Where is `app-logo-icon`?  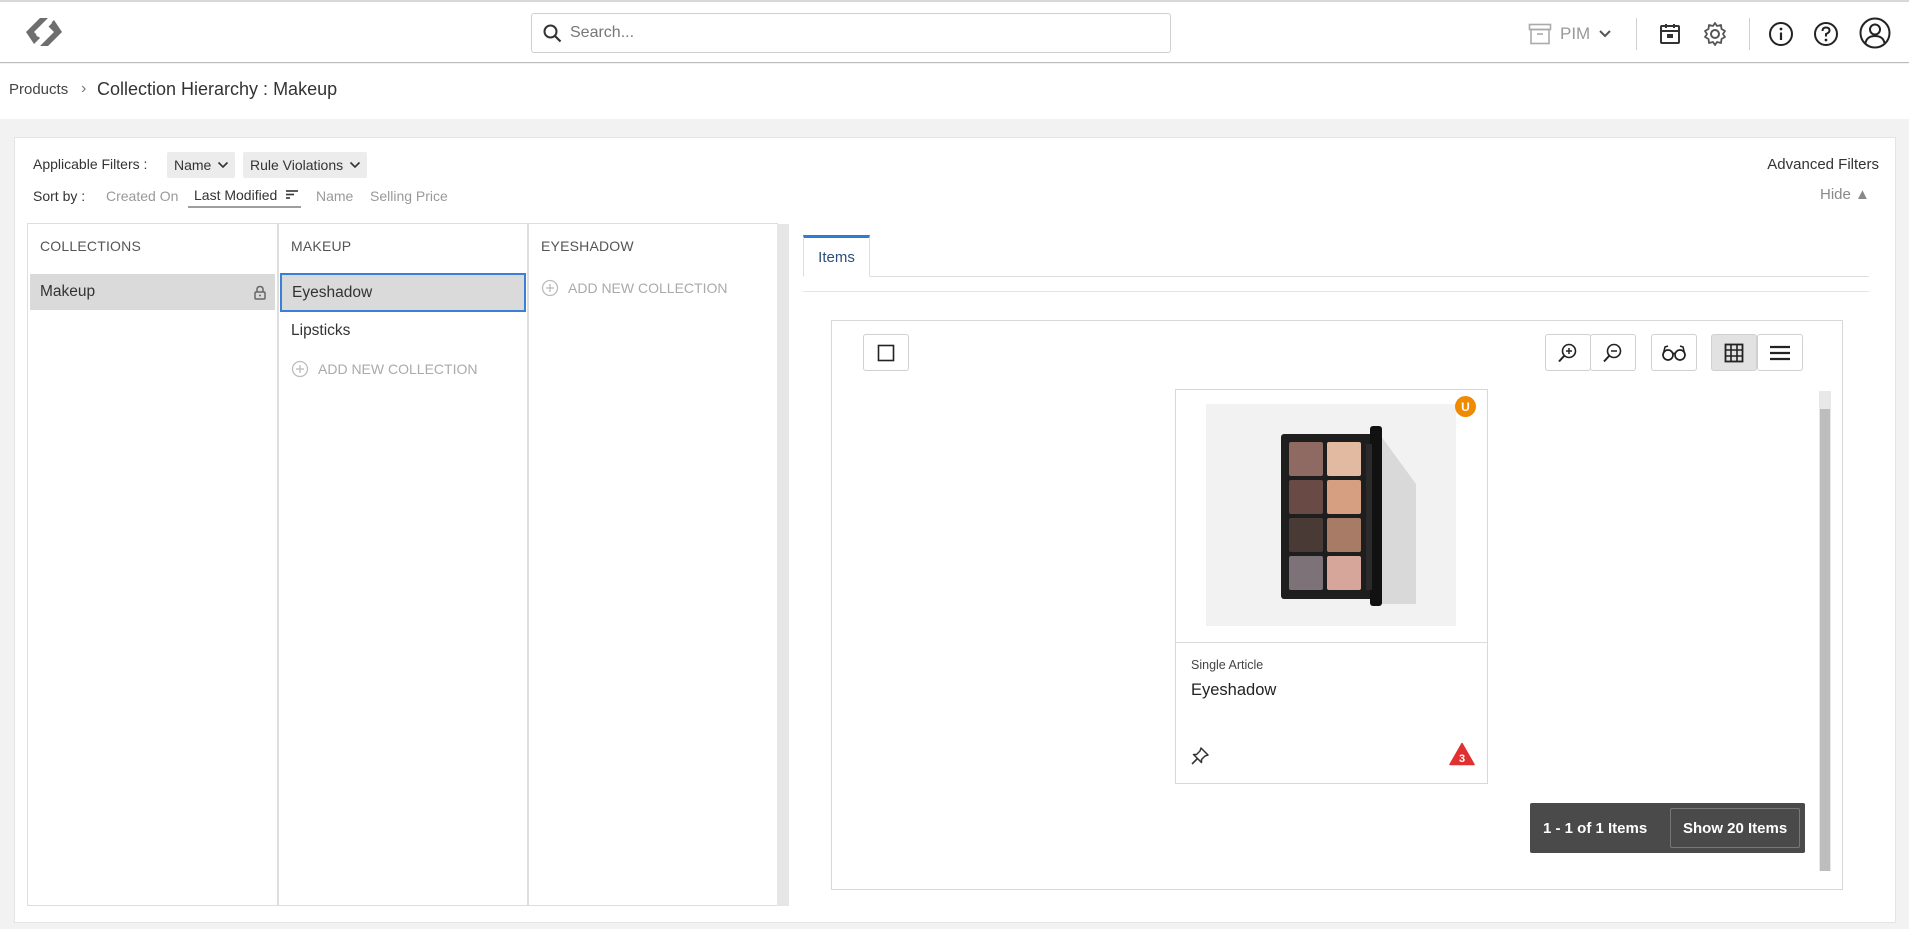
app-logo-icon is located at coordinates (44, 32).